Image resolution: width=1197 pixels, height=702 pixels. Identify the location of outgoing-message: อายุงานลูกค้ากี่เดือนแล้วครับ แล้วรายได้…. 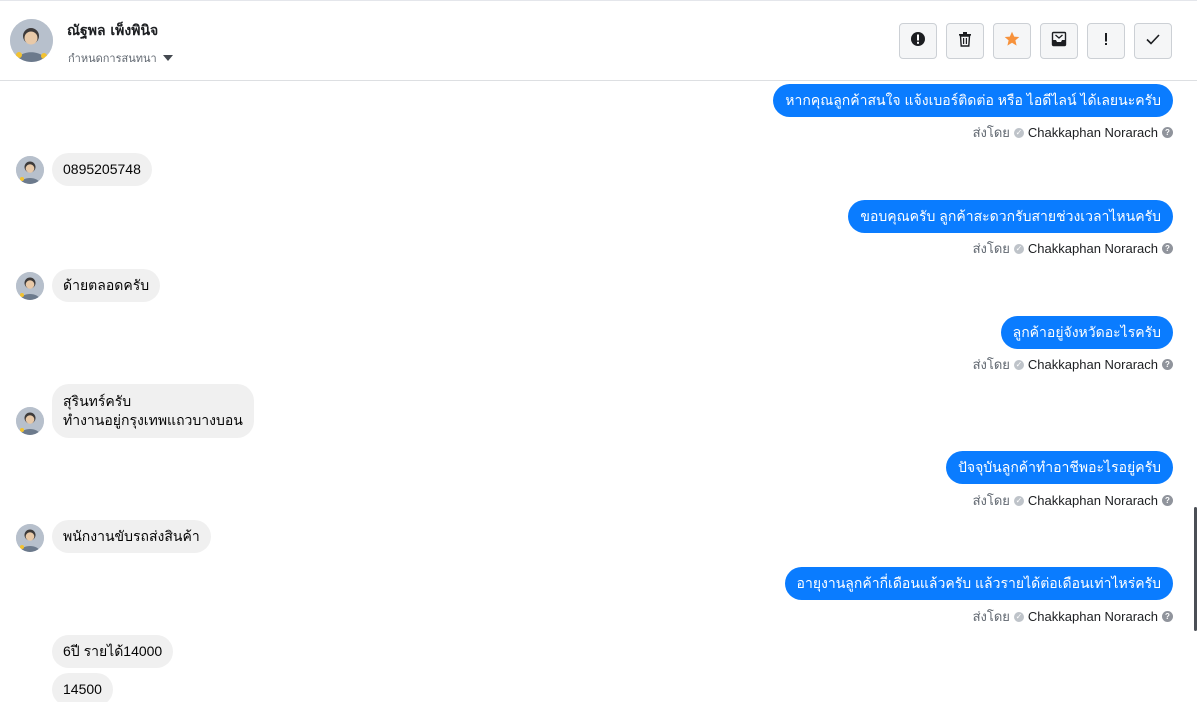
(978, 583).